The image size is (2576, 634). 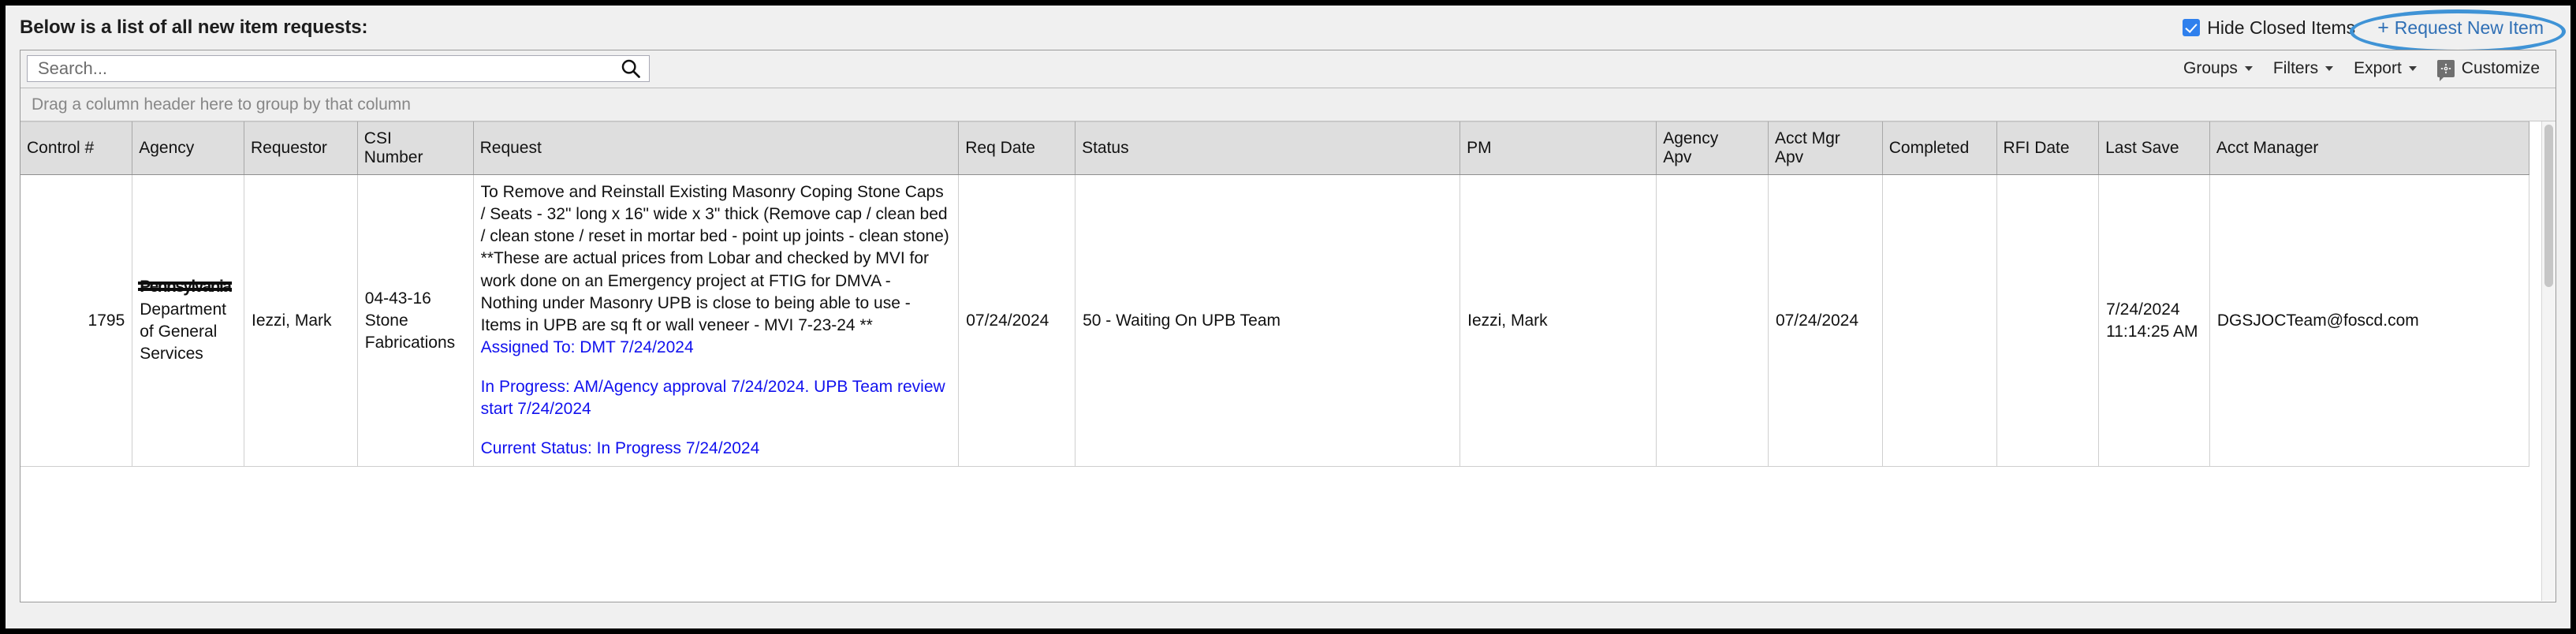 I want to click on hide-closed-items-label: Hide Closed Items, so click(x=2282, y=27).